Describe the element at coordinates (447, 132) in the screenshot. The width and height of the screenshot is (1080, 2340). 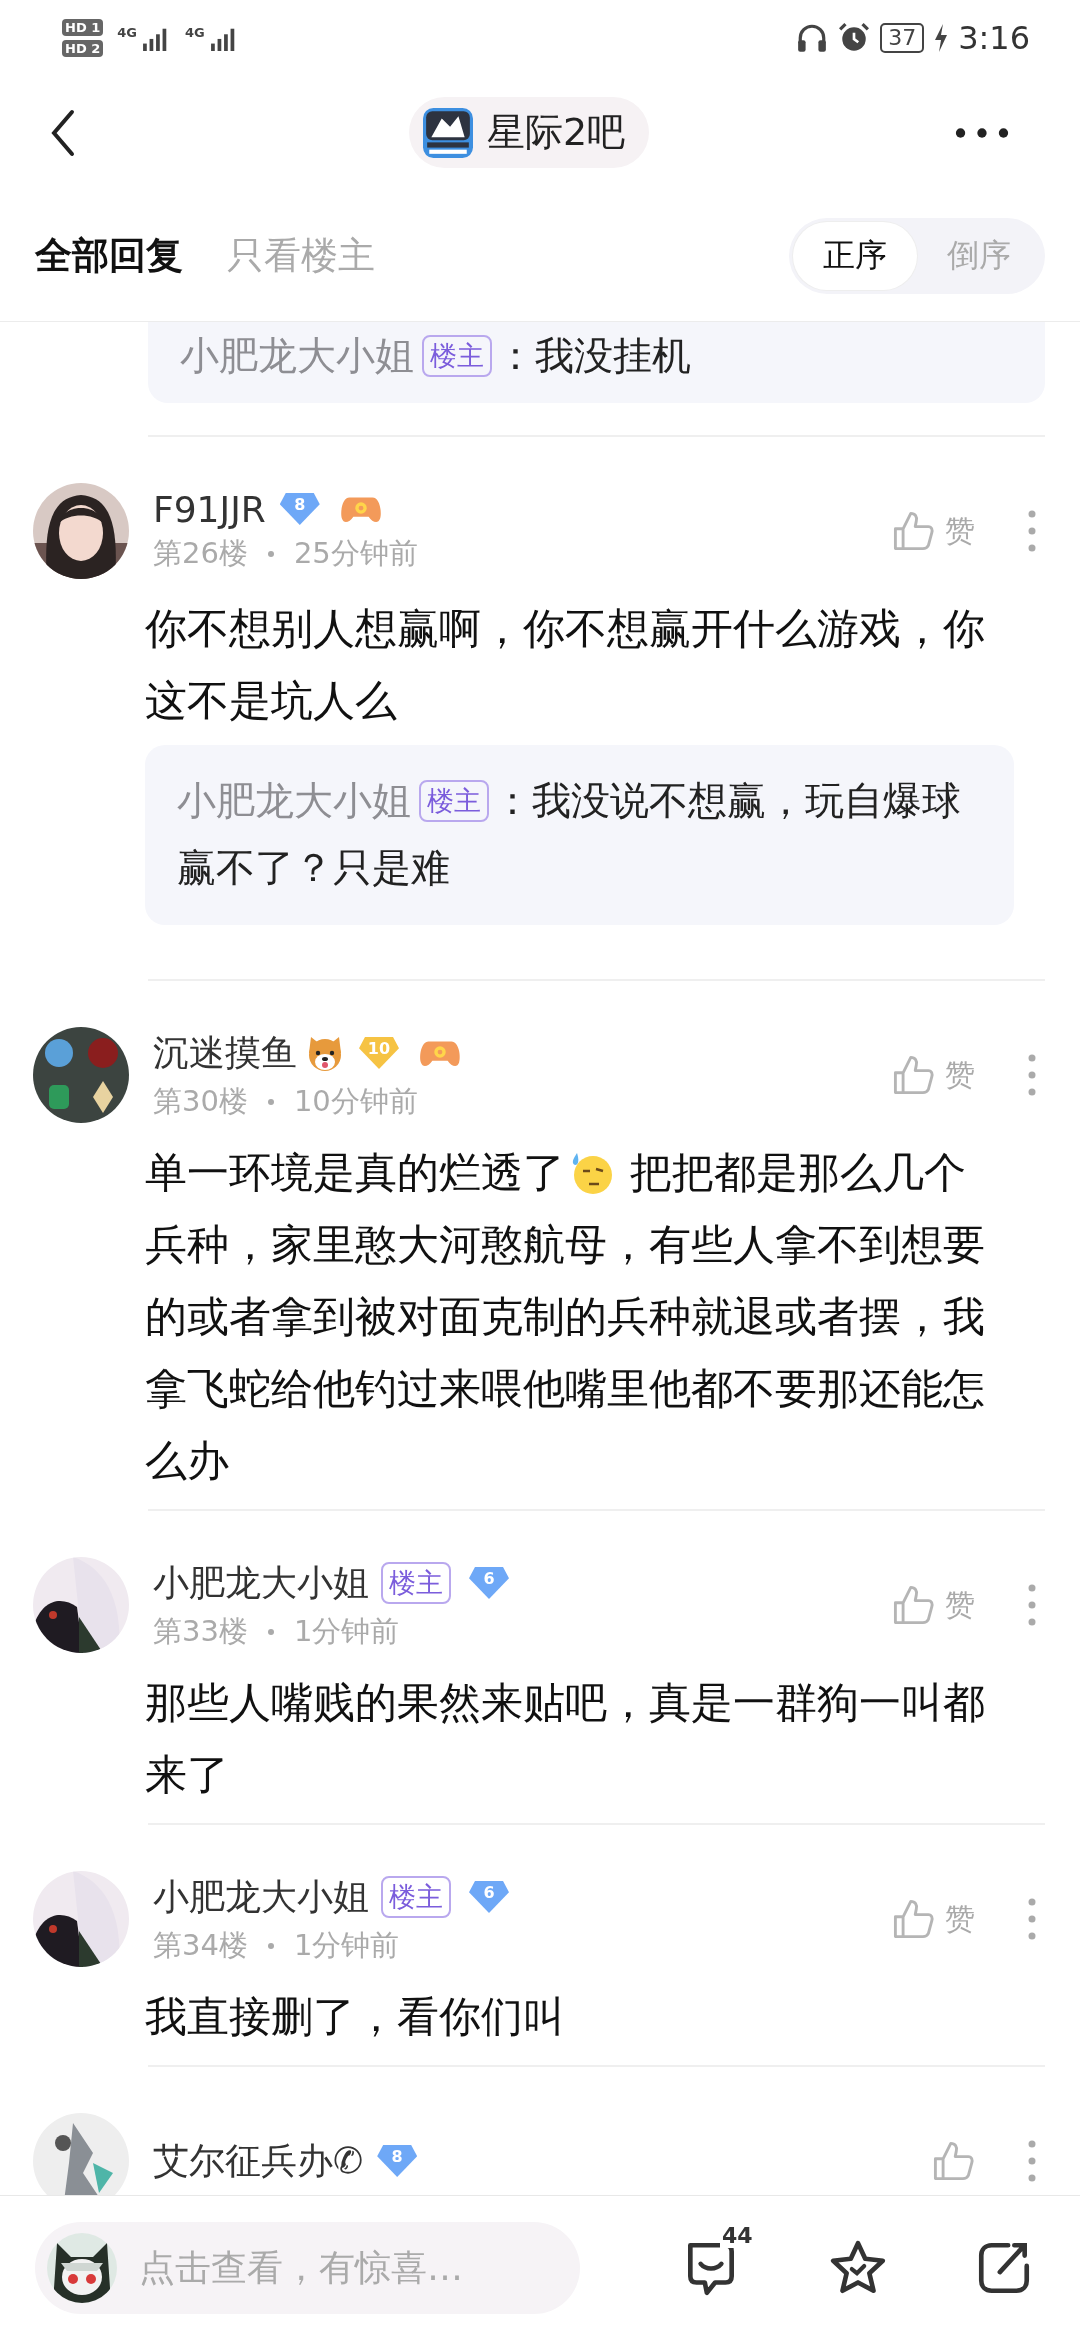
I see `forum-logo-icon` at that location.